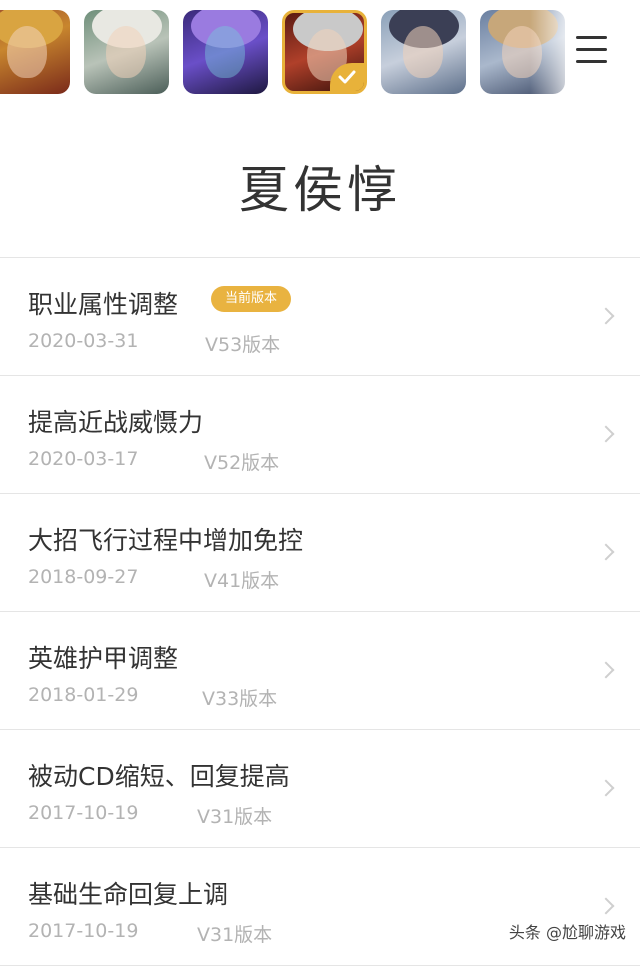 The height and width of the screenshot is (966, 640). I want to click on change-version: V33版本, so click(240, 699).